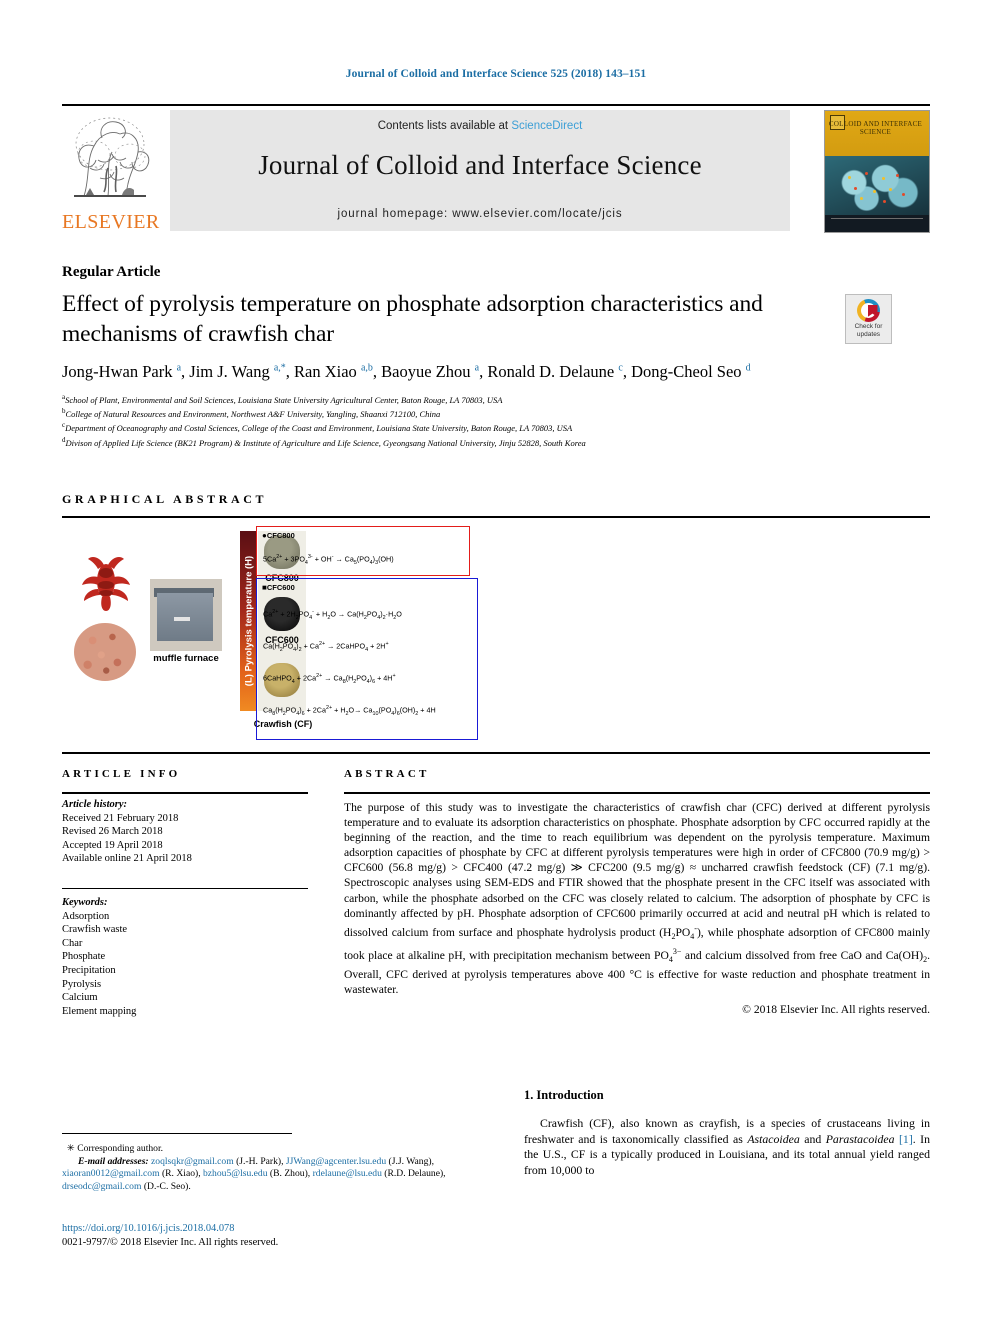 The width and height of the screenshot is (992, 1323). Describe the element at coordinates (329, 679) in the screenshot. I see `equation-cfc600-3: 6CaHPO4 + 2Ca2+ → Ca8(H2PO4)6 + 4H+` at that location.